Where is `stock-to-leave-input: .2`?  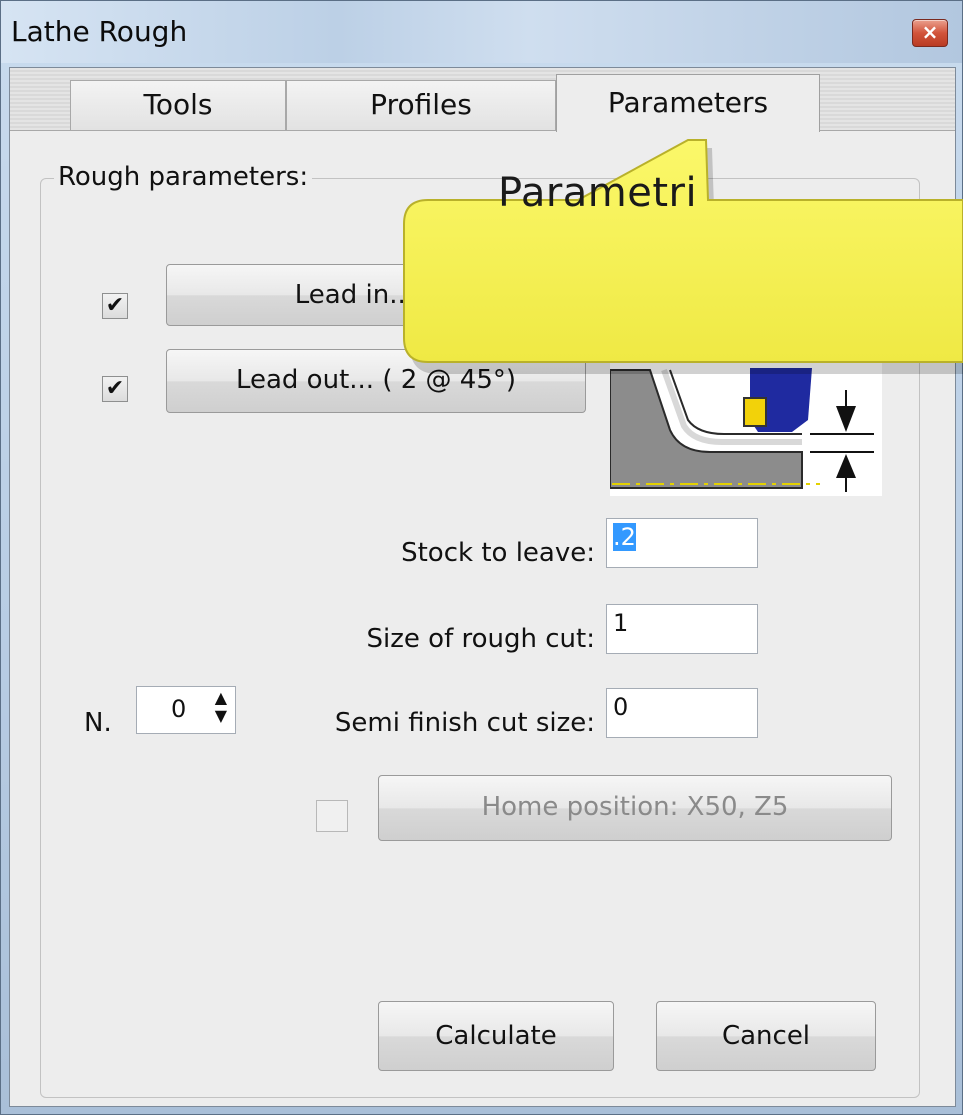 stock-to-leave-input: .2 is located at coordinates (682, 543).